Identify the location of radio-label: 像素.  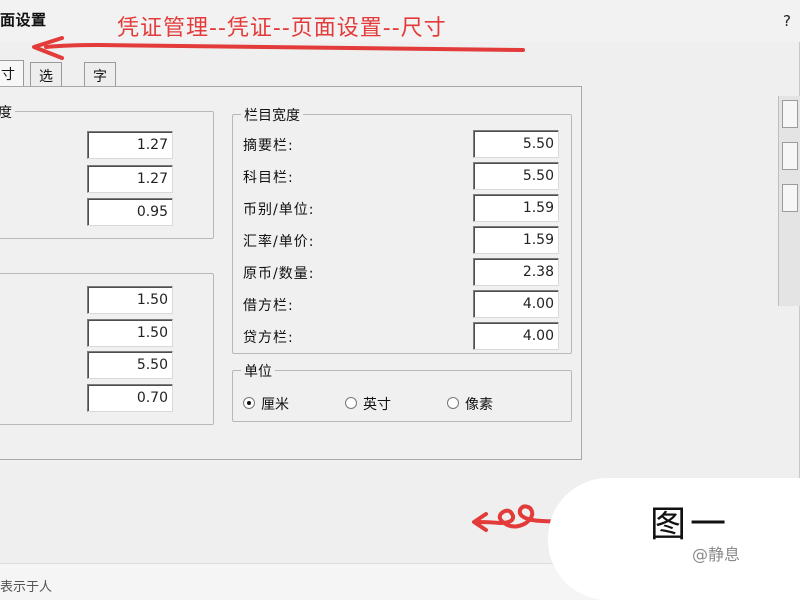
(479, 405).